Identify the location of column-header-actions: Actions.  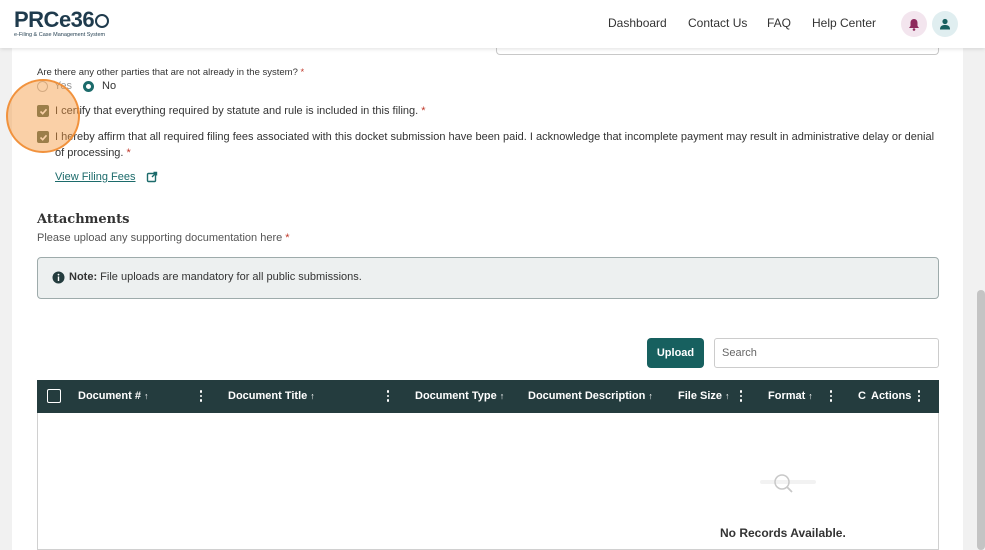
(891, 396).